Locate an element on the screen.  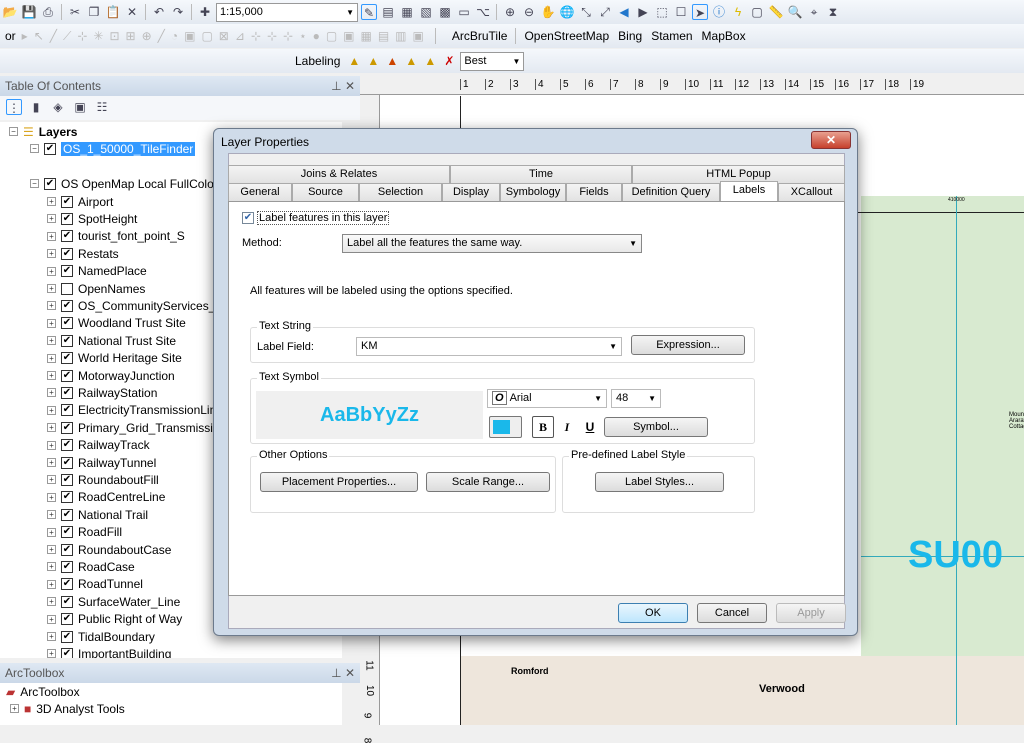
size-dropdown: 48 ▼ is located at coordinates (636, 398).